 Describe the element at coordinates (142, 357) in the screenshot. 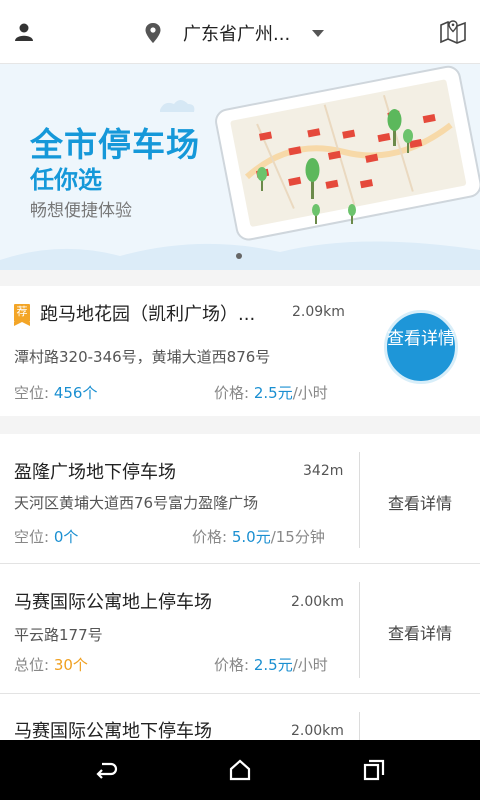

I see `featured-lot-address: 潭村路320-346号，黄埔大道西876号` at that location.